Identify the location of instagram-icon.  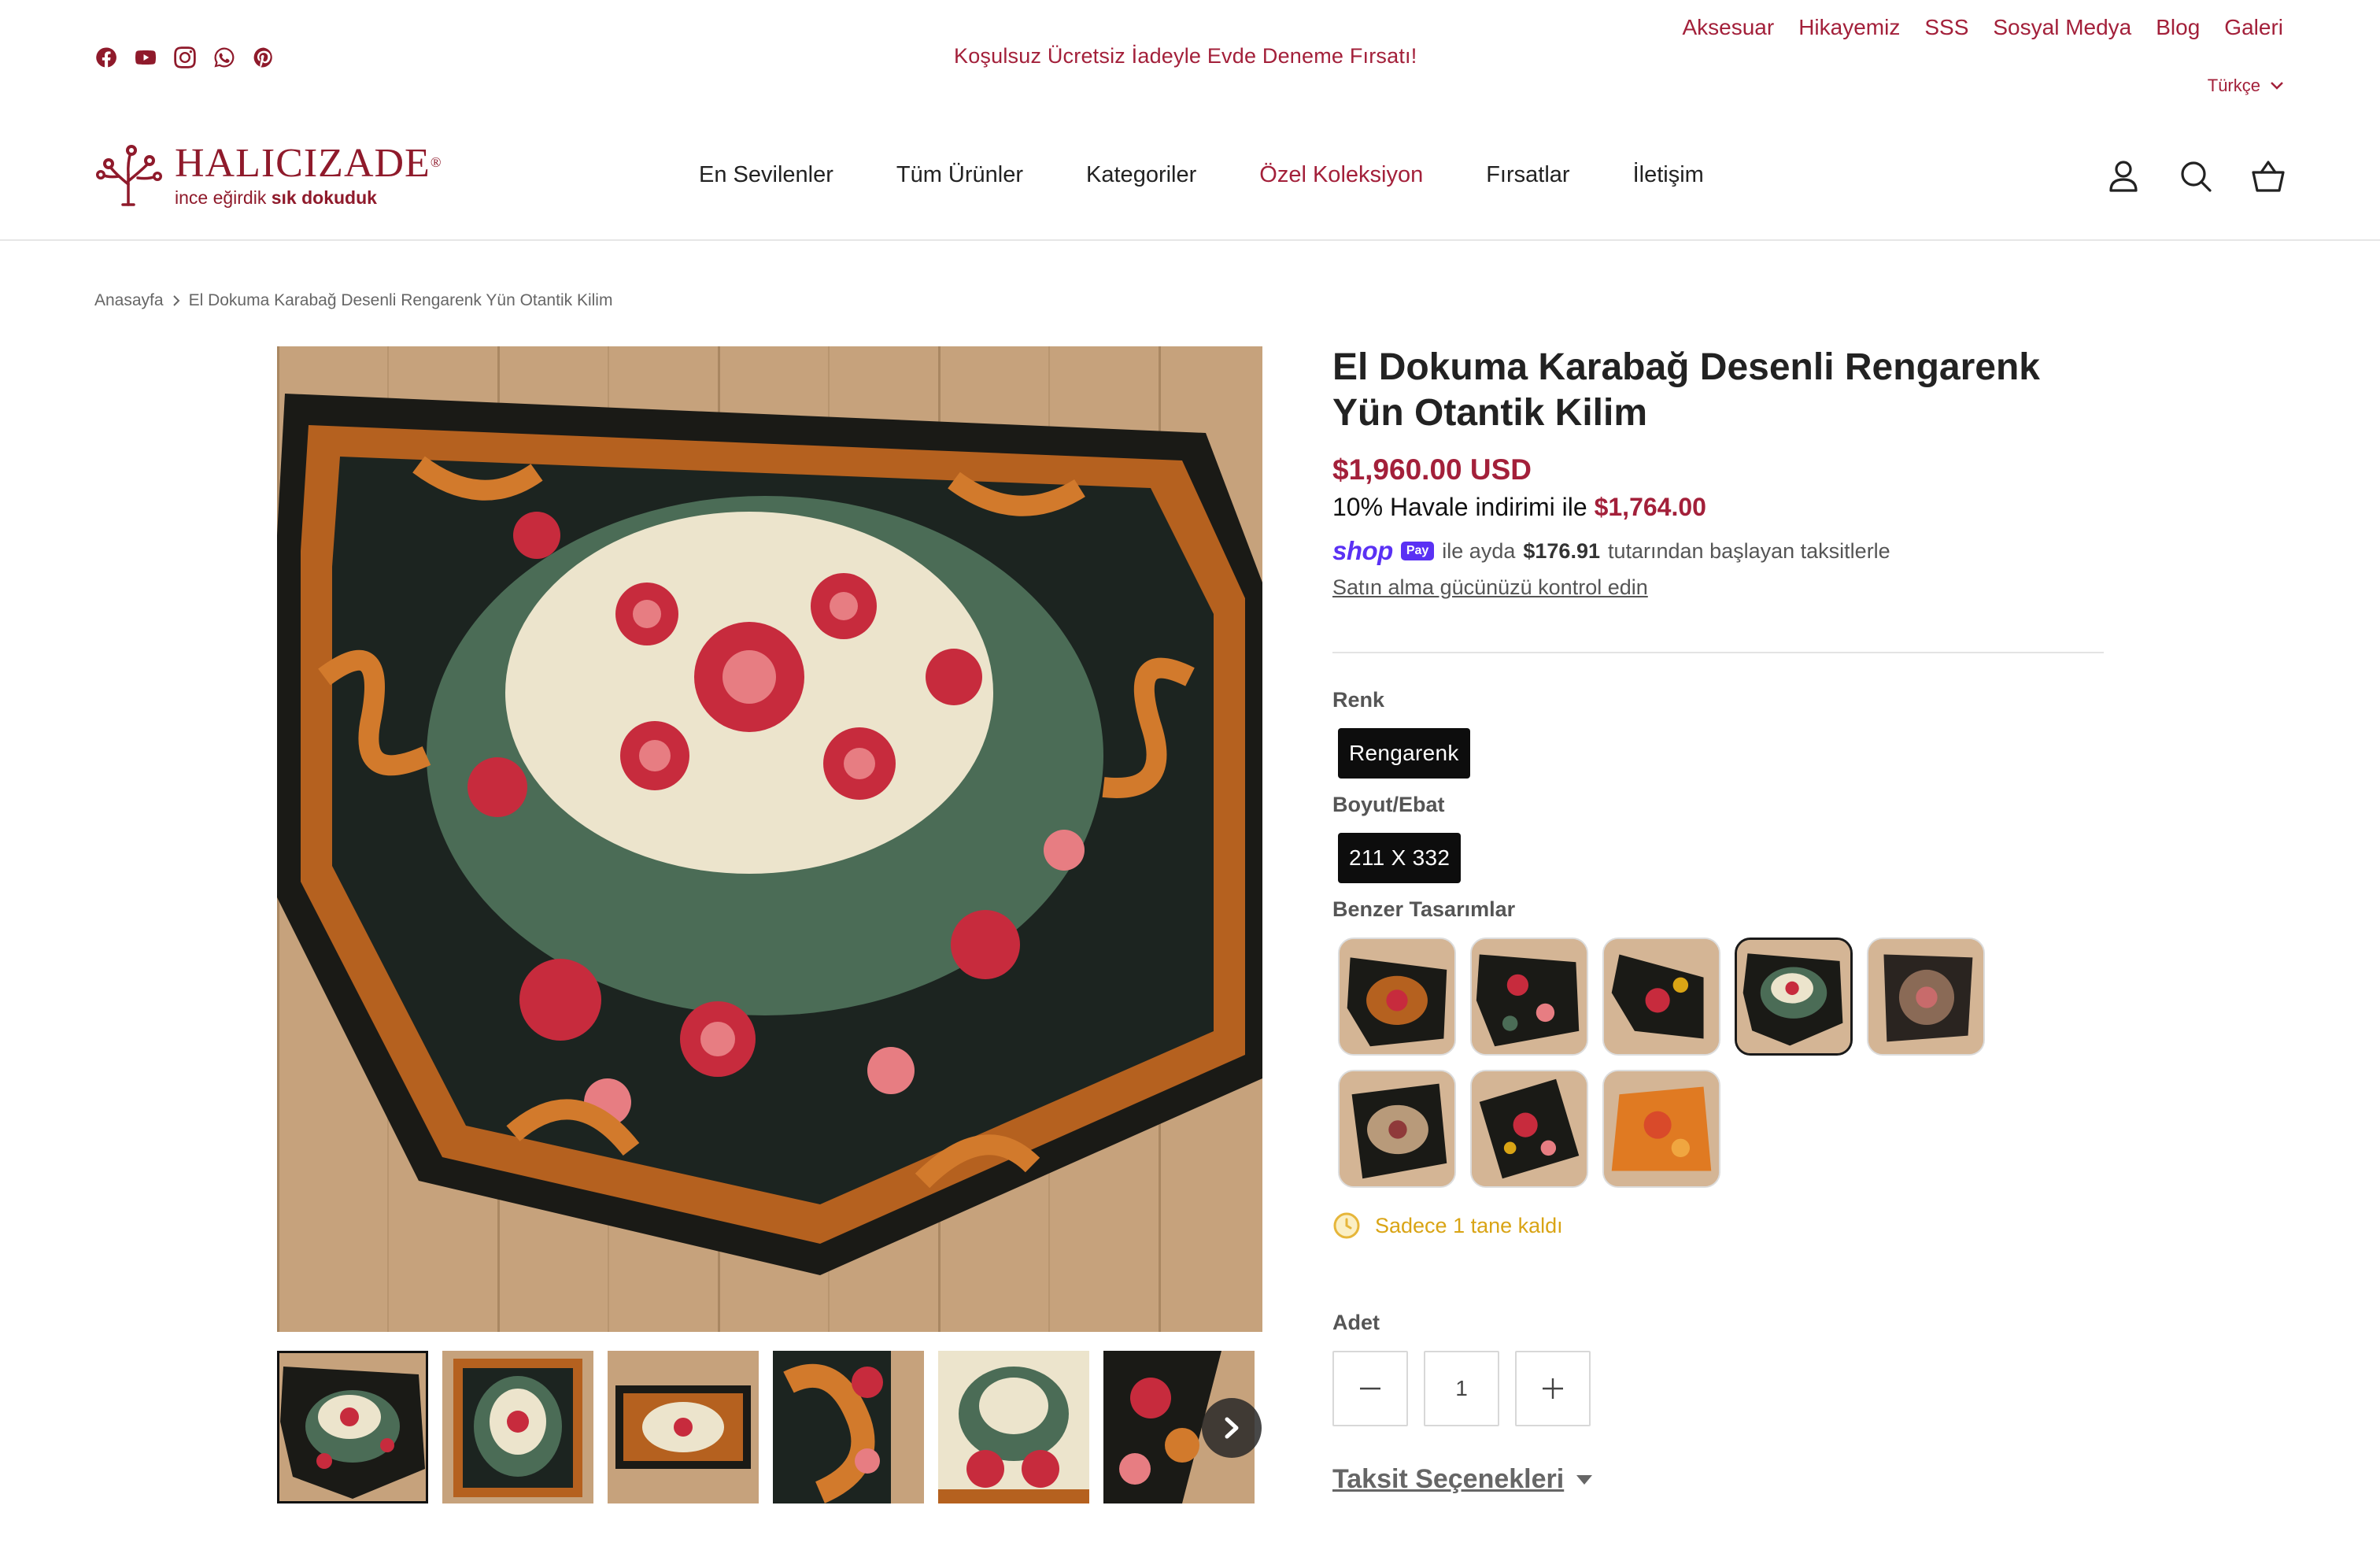
(185, 58).